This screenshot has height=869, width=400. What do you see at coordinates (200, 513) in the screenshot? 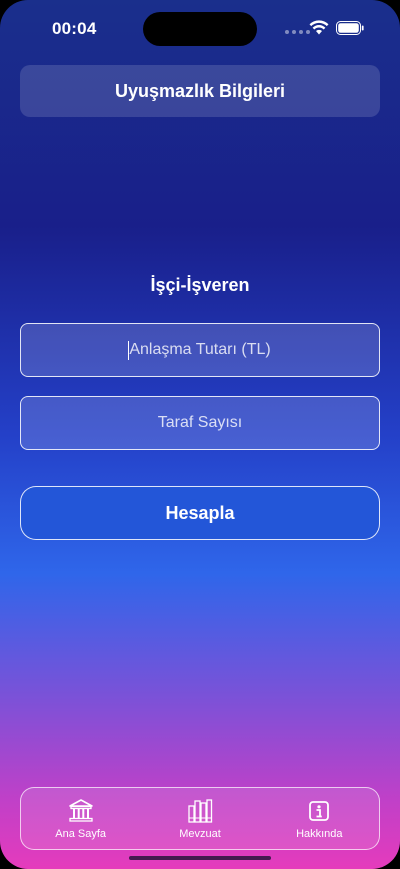
I see `calculate-button: Hesapla` at bounding box center [200, 513].